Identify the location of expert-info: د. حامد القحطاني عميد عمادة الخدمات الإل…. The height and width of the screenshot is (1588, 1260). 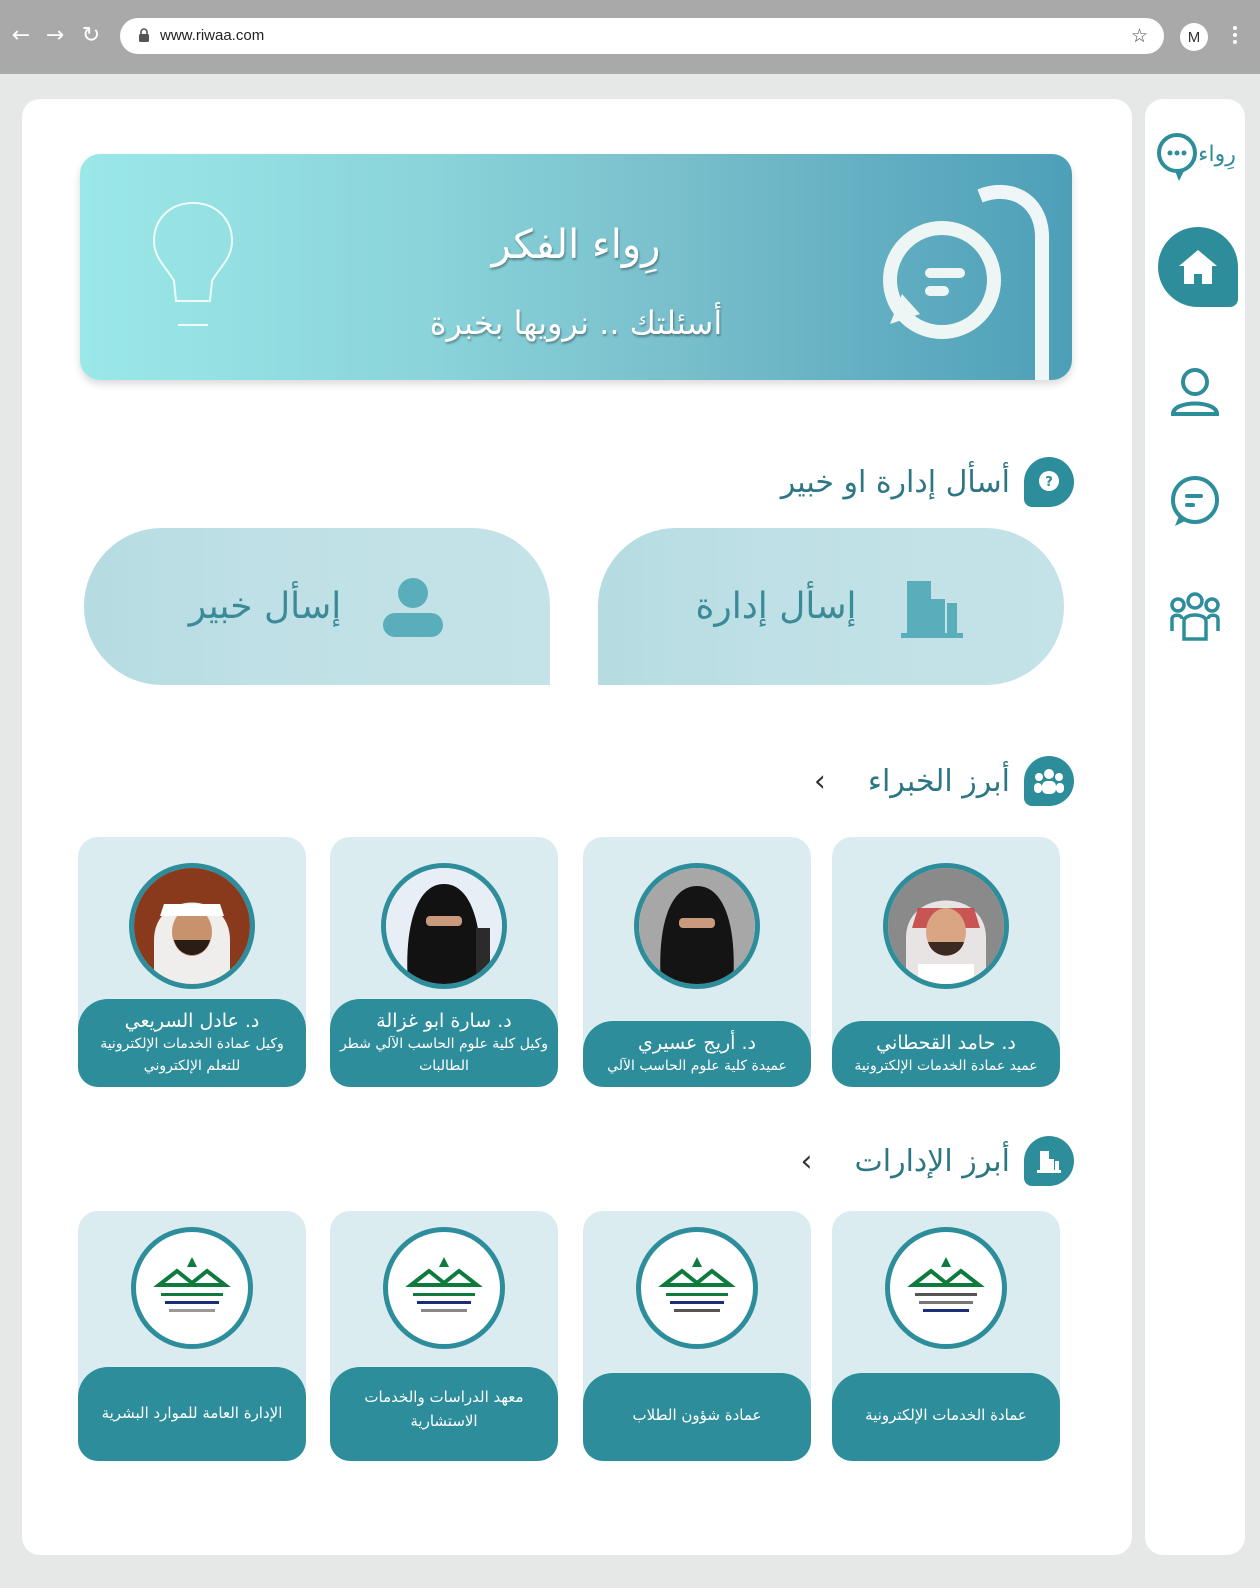
(946, 1054).